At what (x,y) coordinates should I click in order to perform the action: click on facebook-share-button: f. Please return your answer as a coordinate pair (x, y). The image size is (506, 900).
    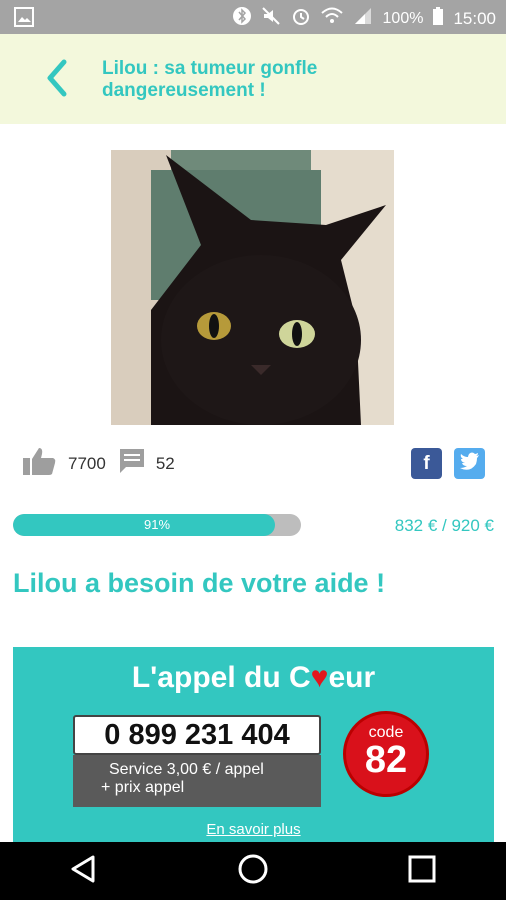
    Looking at the image, I should click on (426, 463).